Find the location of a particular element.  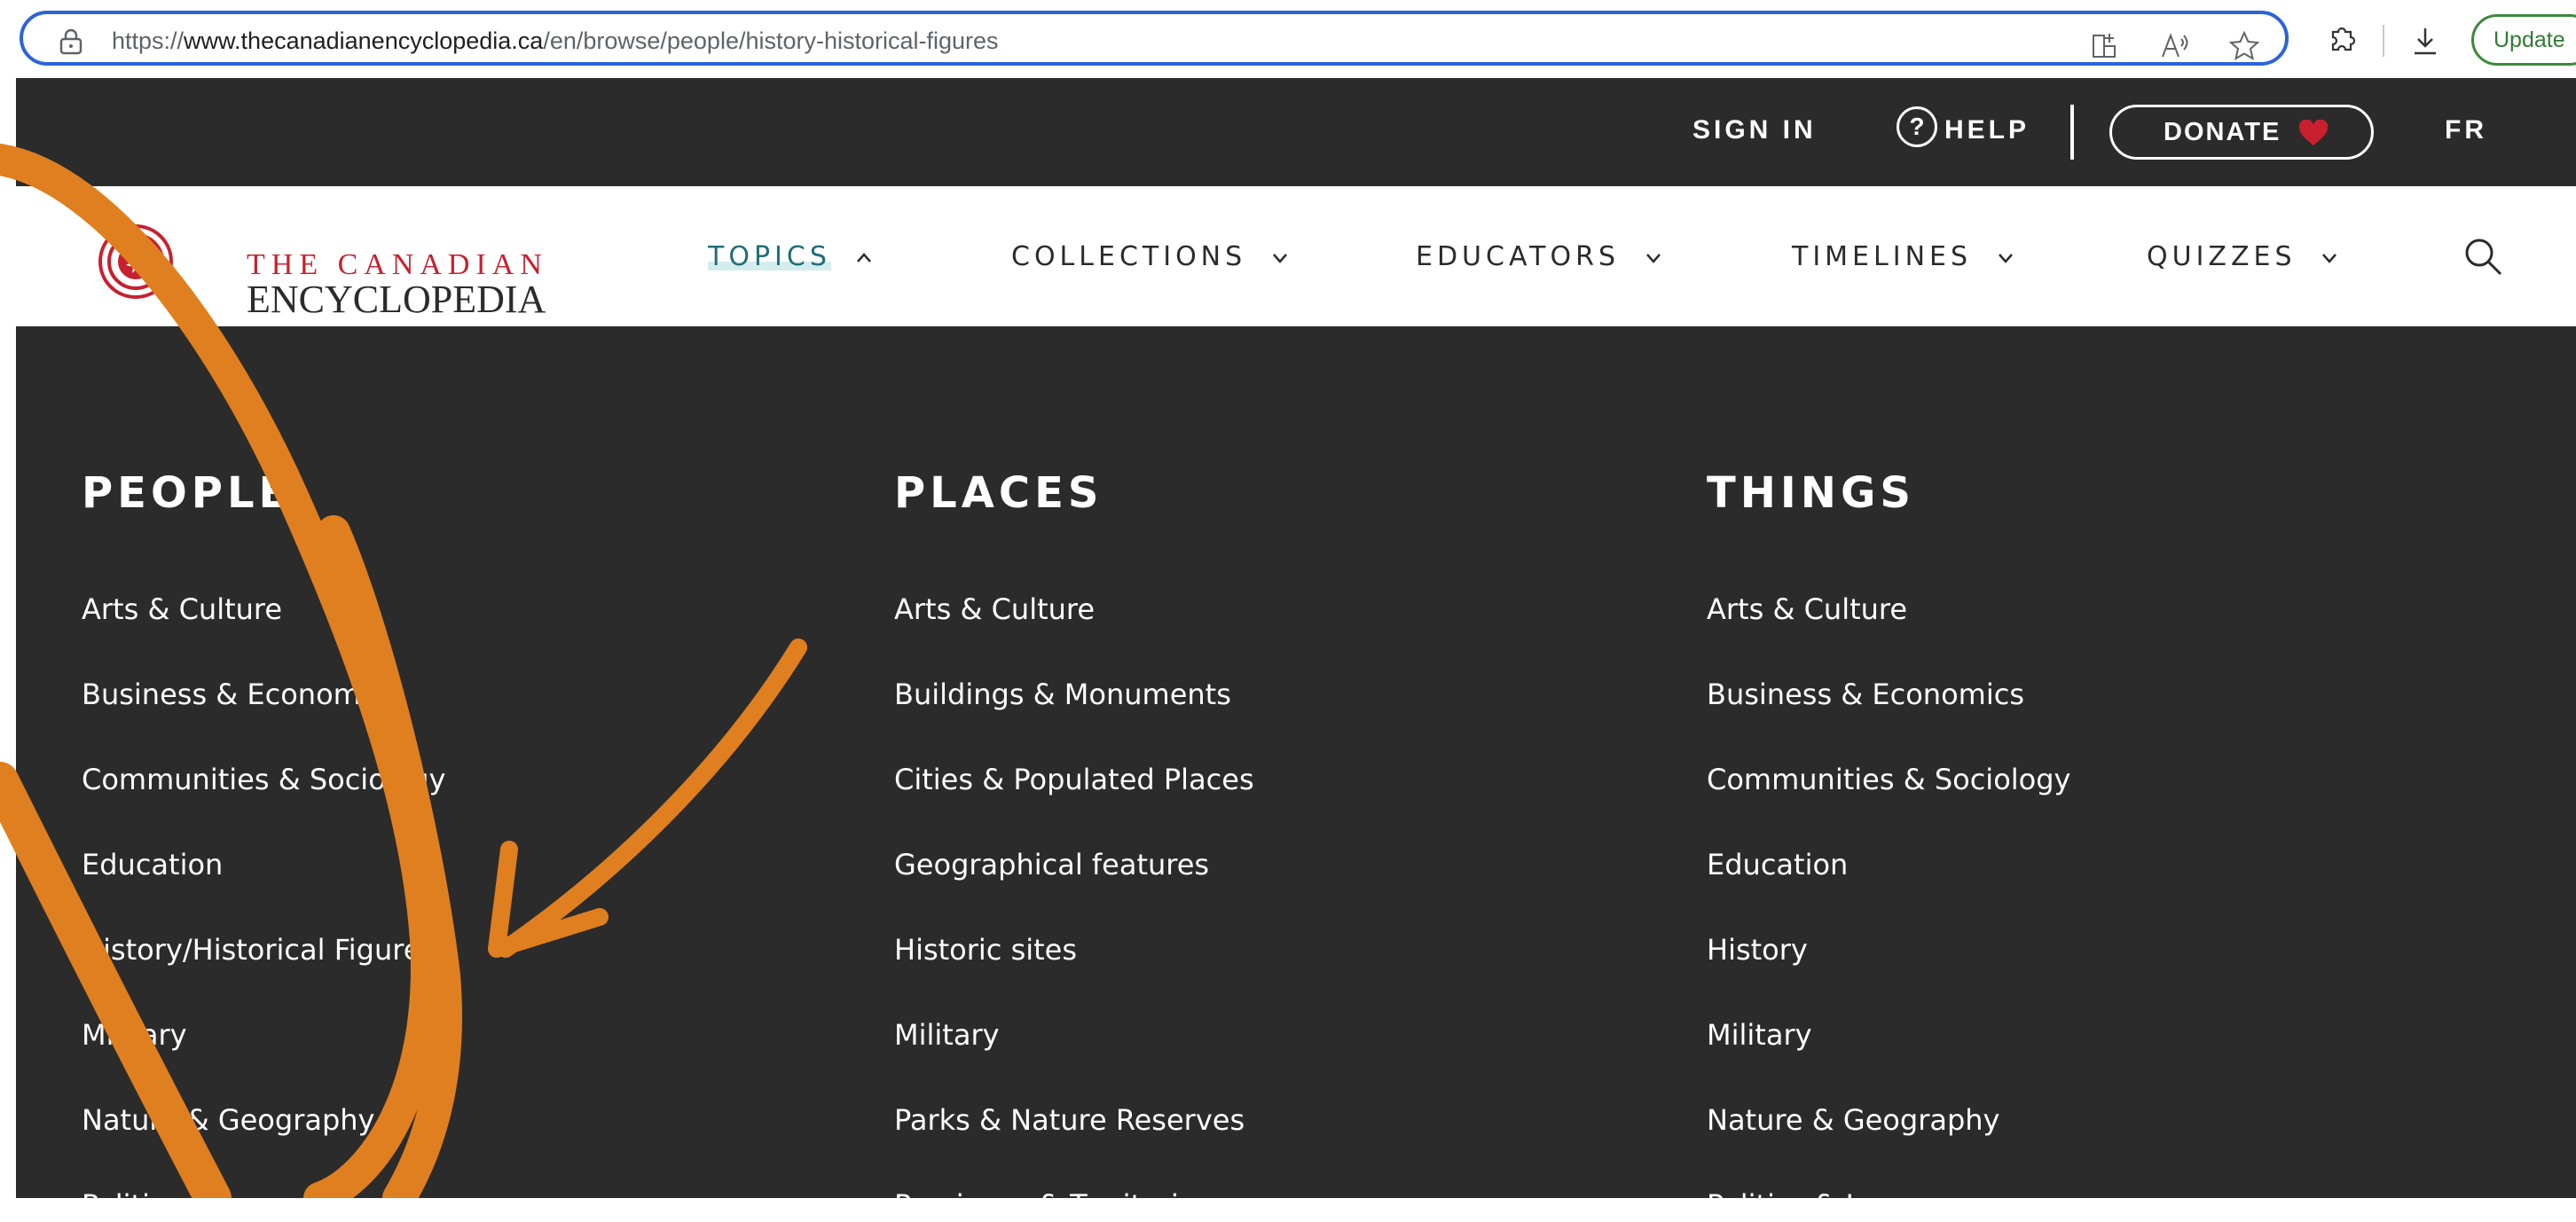

places-link: Parks & Nature Reserves is located at coordinates (1069, 1120).